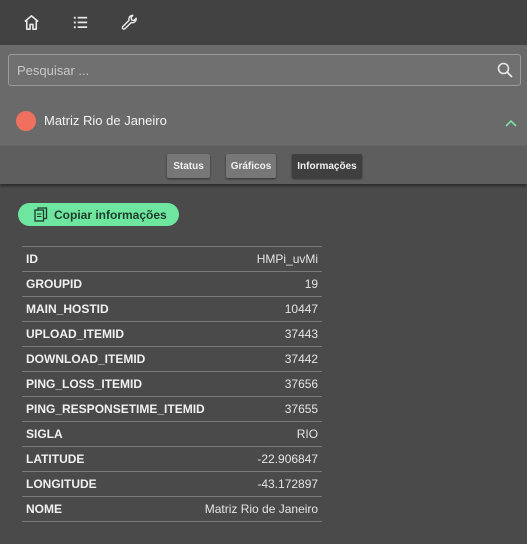 The width and height of the screenshot is (527, 544). I want to click on copy-icon, so click(41, 214).